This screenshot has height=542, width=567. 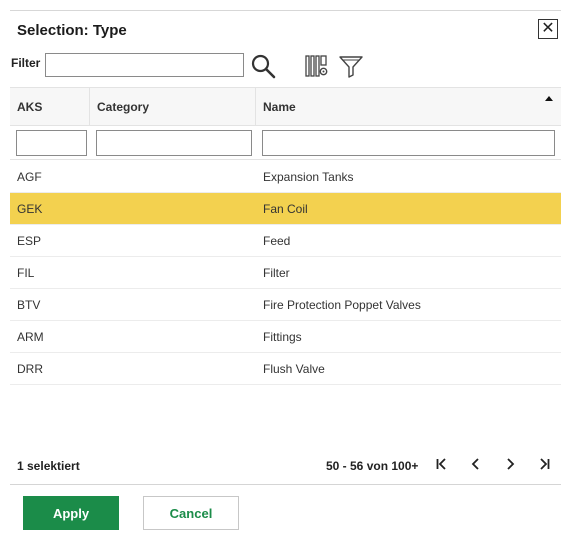 What do you see at coordinates (191, 513) in the screenshot?
I see `cancel-button: Cancel` at bounding box center [191, 513].